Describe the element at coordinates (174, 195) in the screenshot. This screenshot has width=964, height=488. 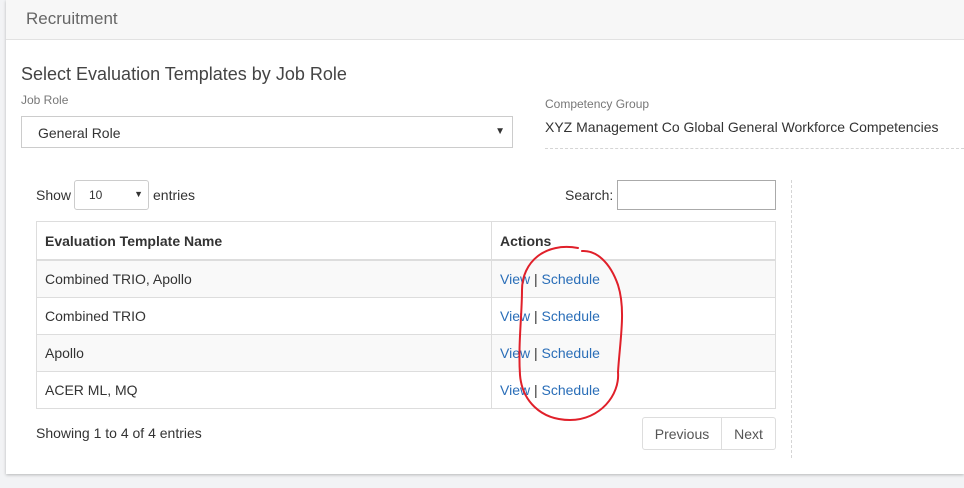
I see `entries-label: entries` at that location.